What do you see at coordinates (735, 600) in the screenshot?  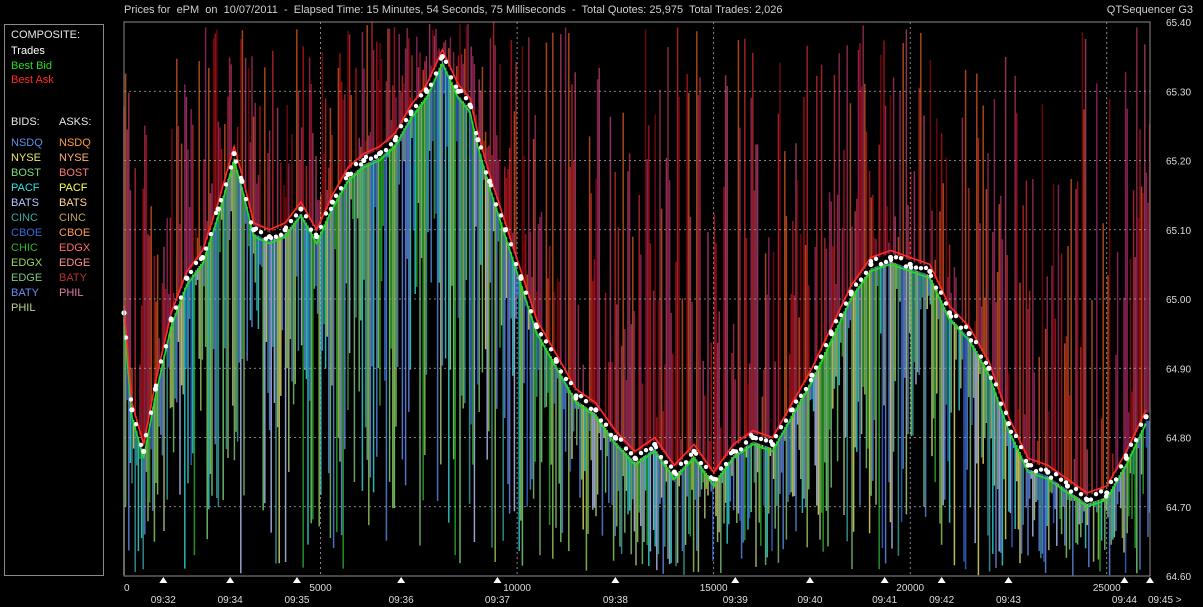 I see `x-time-tick-label: 09:39` at bounding box center [735, 600].